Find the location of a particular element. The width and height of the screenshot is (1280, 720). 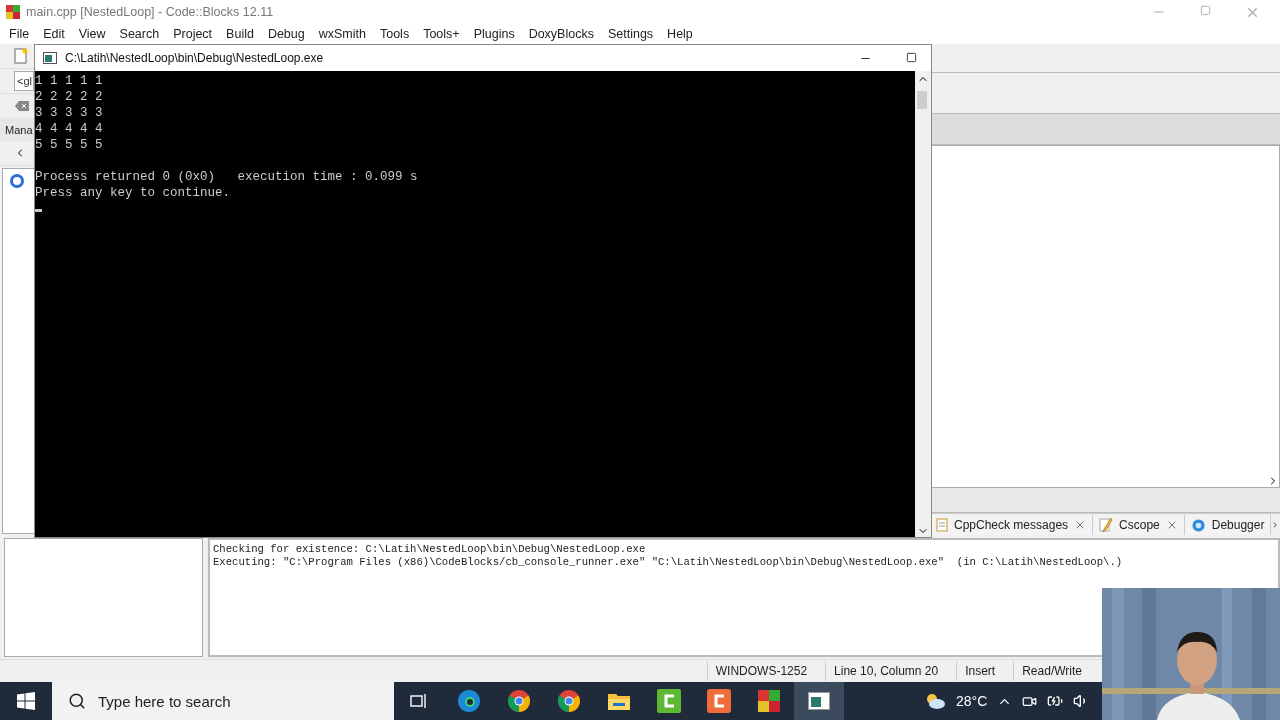

console-line: 2 2 2 2 2 is located at coordinates (69, 97).